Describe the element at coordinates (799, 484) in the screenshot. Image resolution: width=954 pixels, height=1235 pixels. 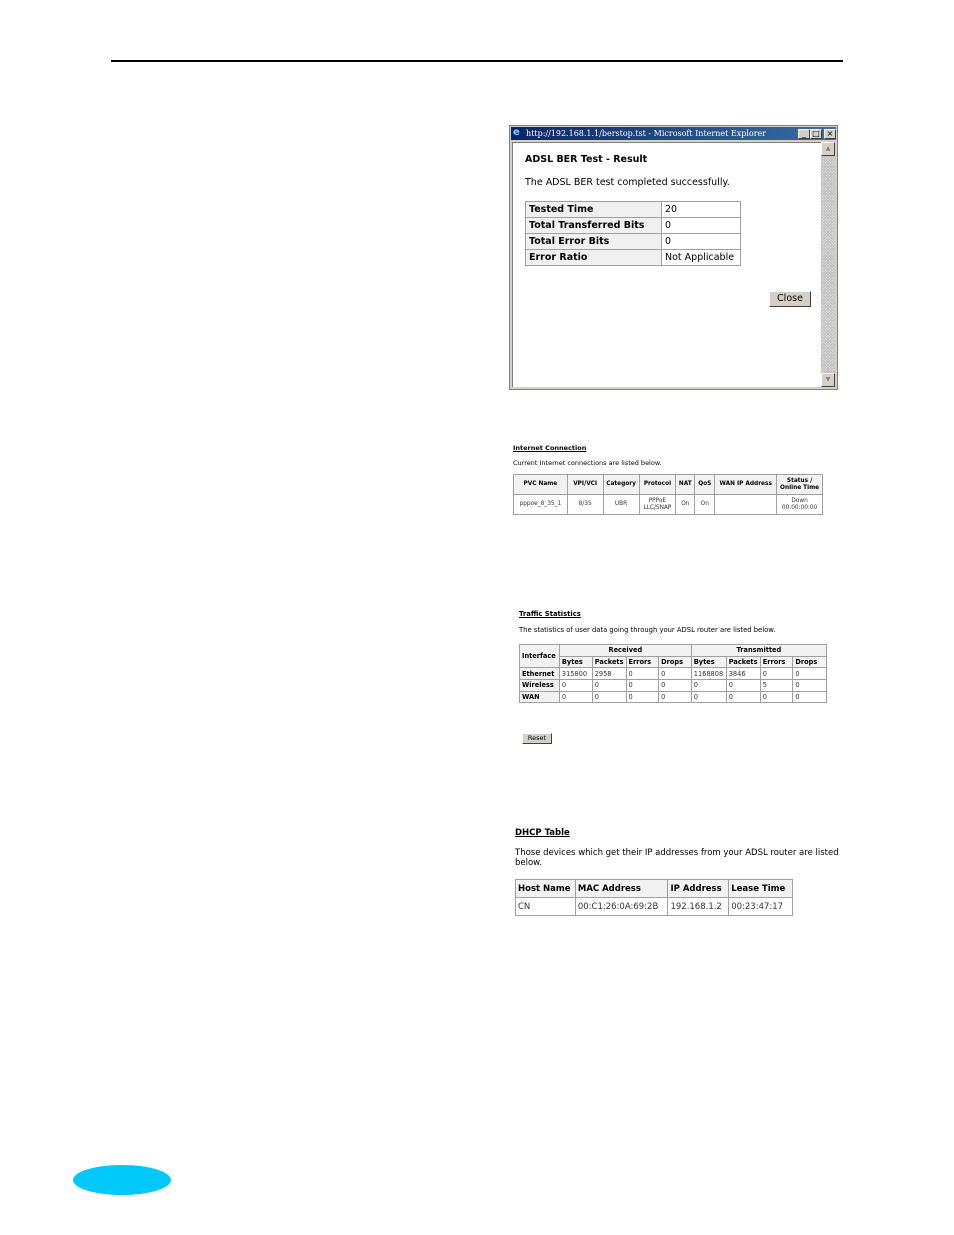
I see `column-header: Status / Online Time` at that location.